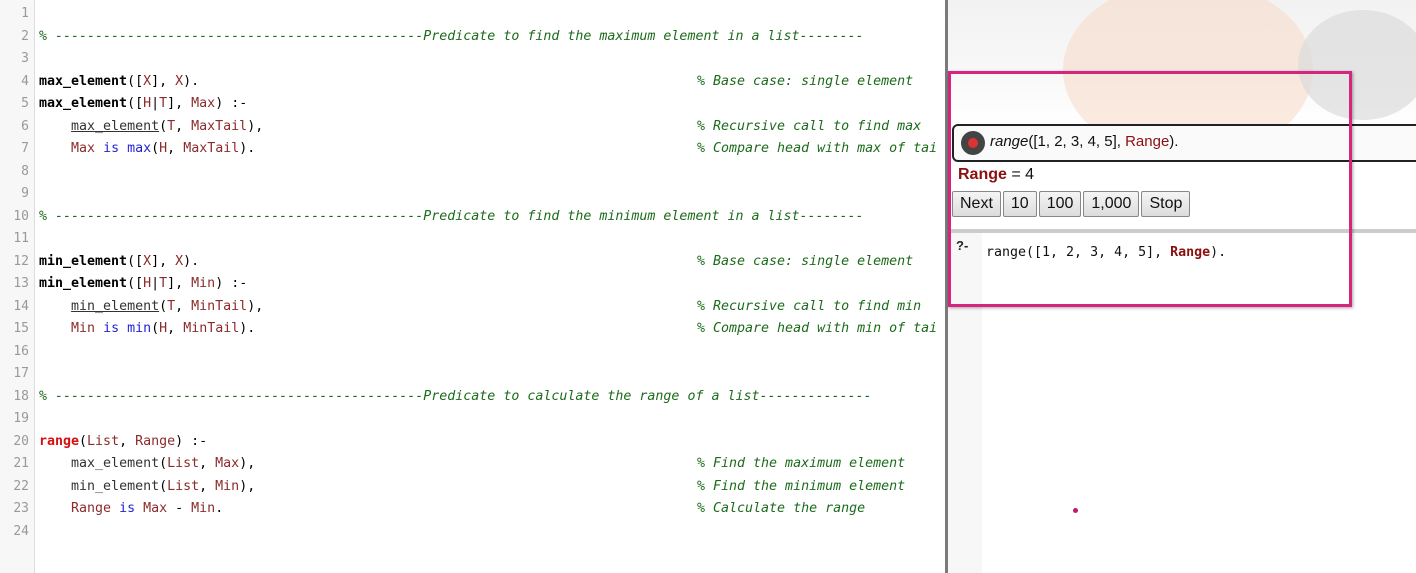 This screenshot has height=573, width=1416. Describe the element at coordinates (1174, 141) in the screenshot. I see `query-close: ).` at that location.